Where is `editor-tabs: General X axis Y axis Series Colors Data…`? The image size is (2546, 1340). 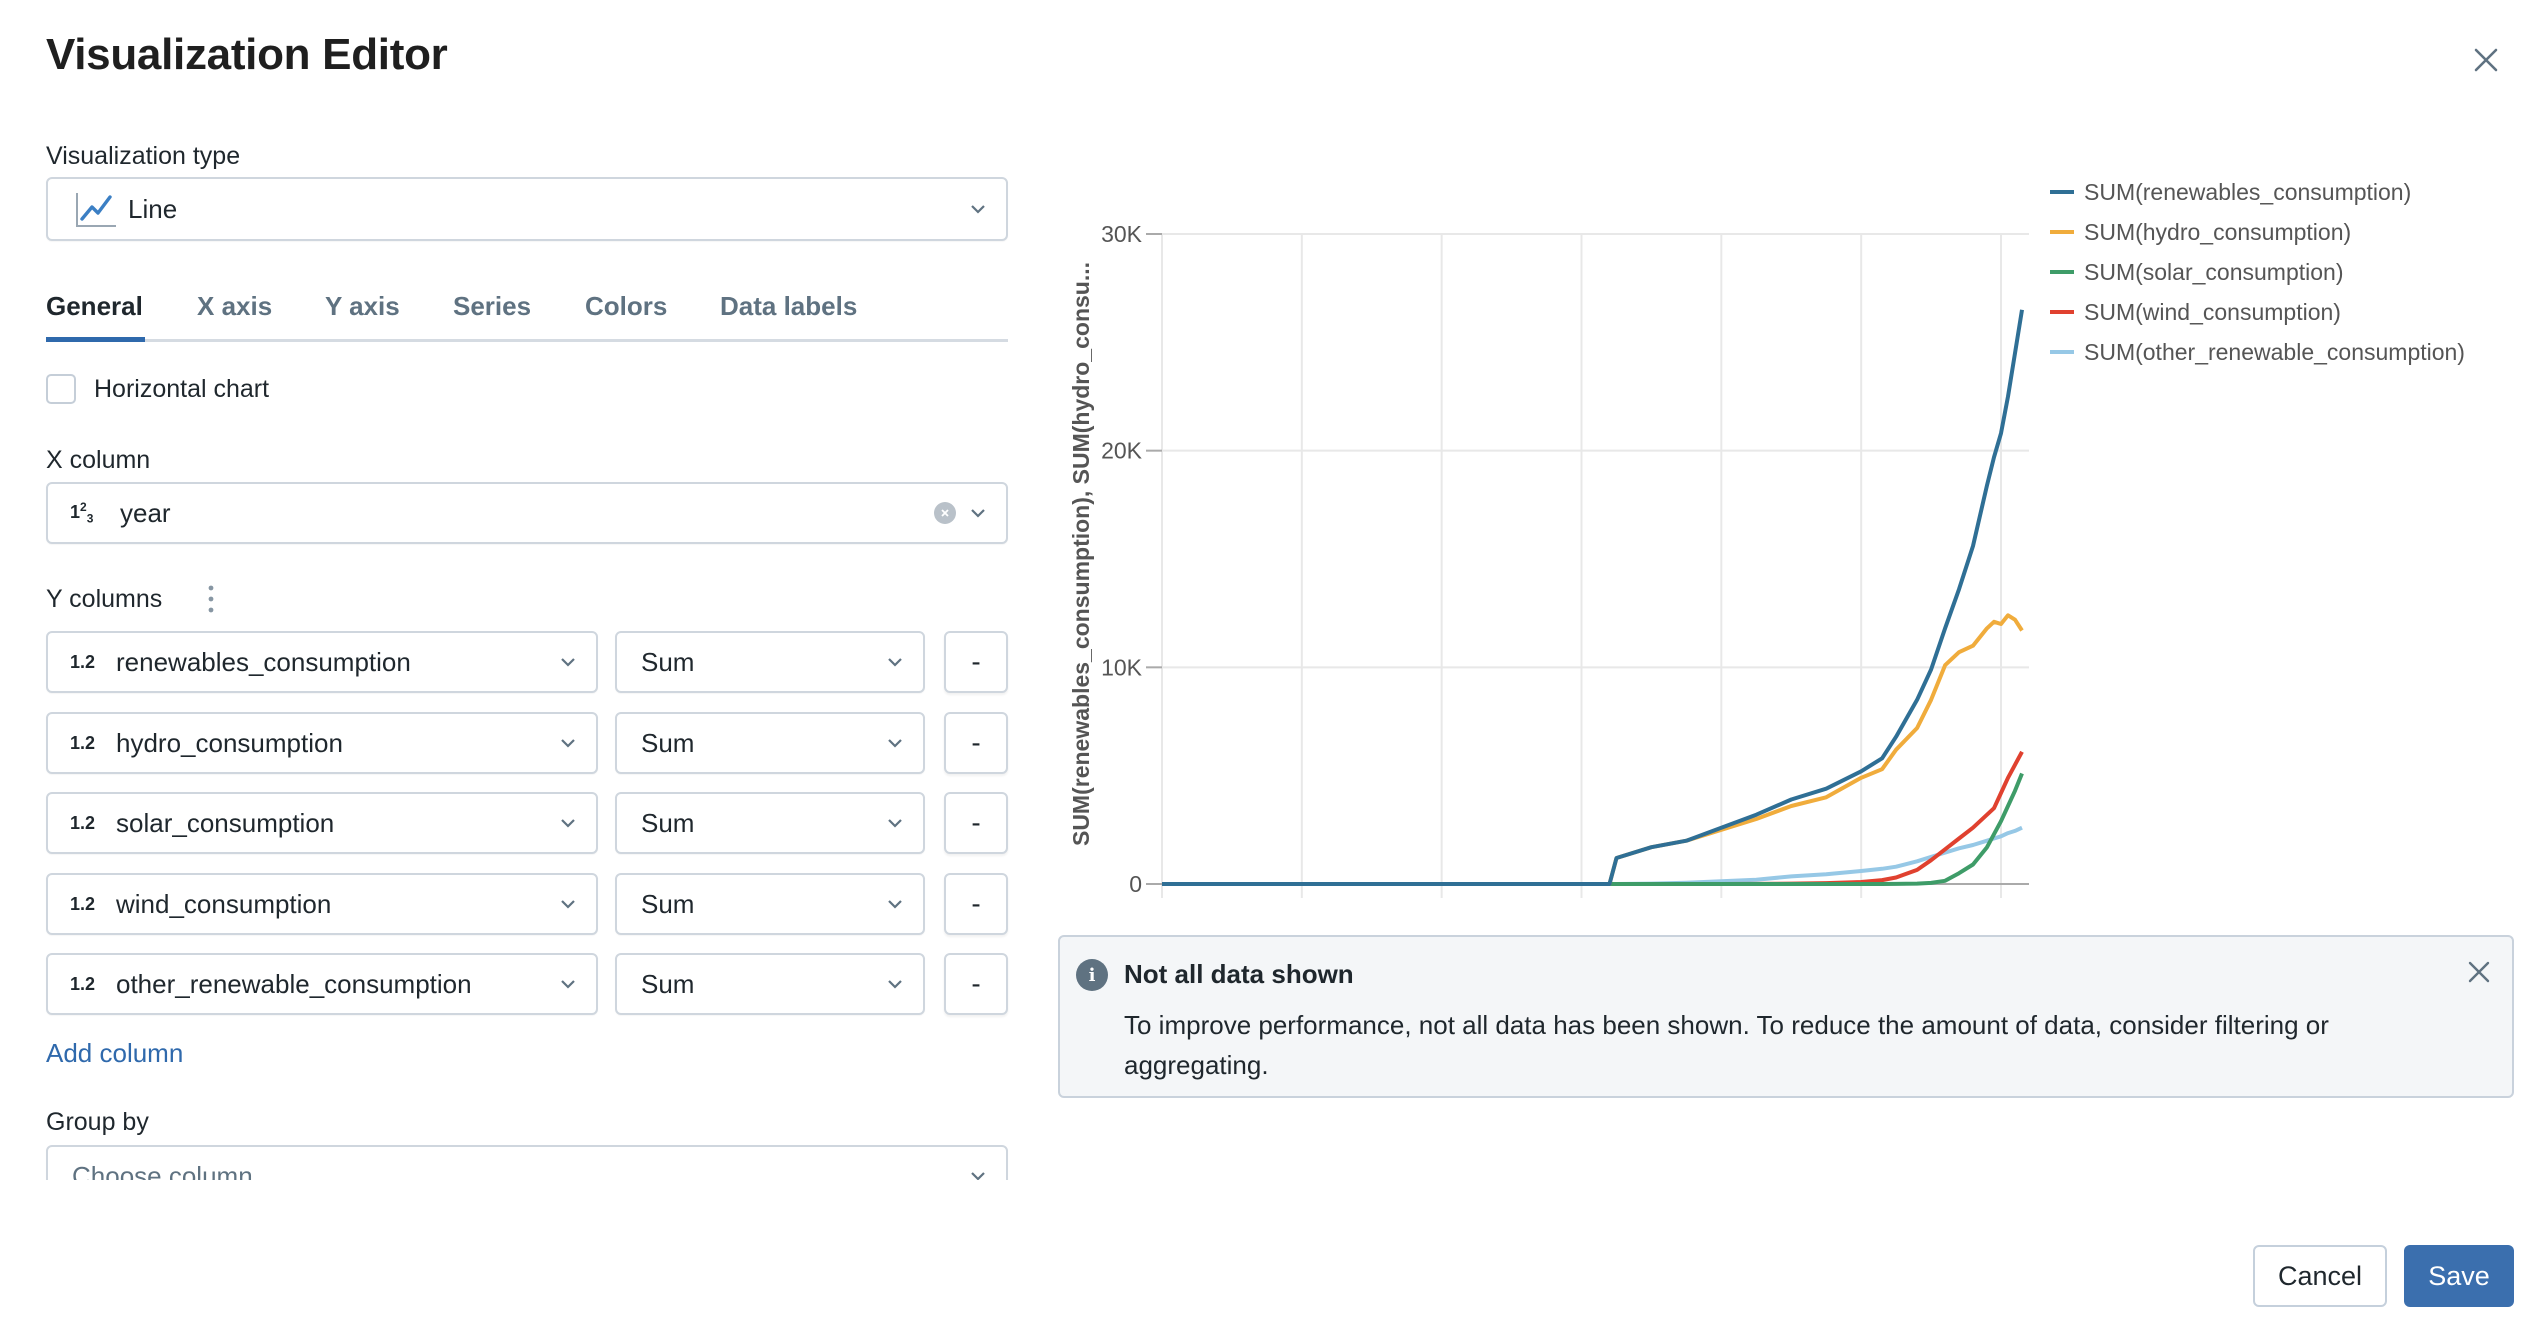
editor-tabs: General X axis Y axis Series Colors Data… is located at coordinates (527, 313).